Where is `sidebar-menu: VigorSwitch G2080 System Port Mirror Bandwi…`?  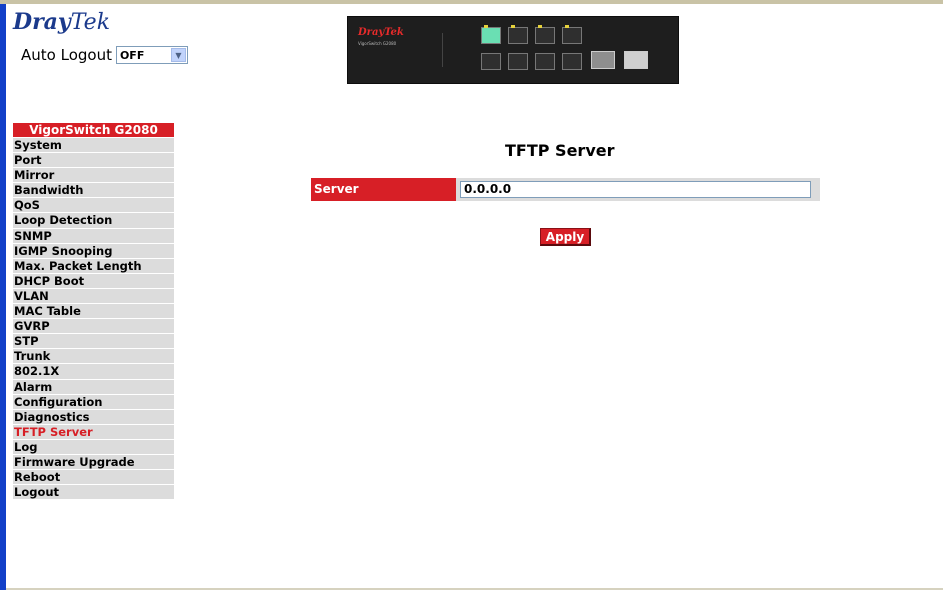 sidebar-menu: VigorSwitch G2080 System Port Mirror Bandwi… is located at coordinates (93, 311).